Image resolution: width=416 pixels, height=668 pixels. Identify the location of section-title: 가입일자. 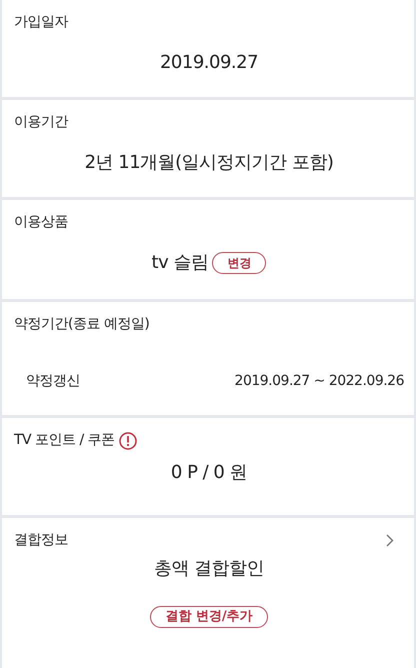
(41, 22).